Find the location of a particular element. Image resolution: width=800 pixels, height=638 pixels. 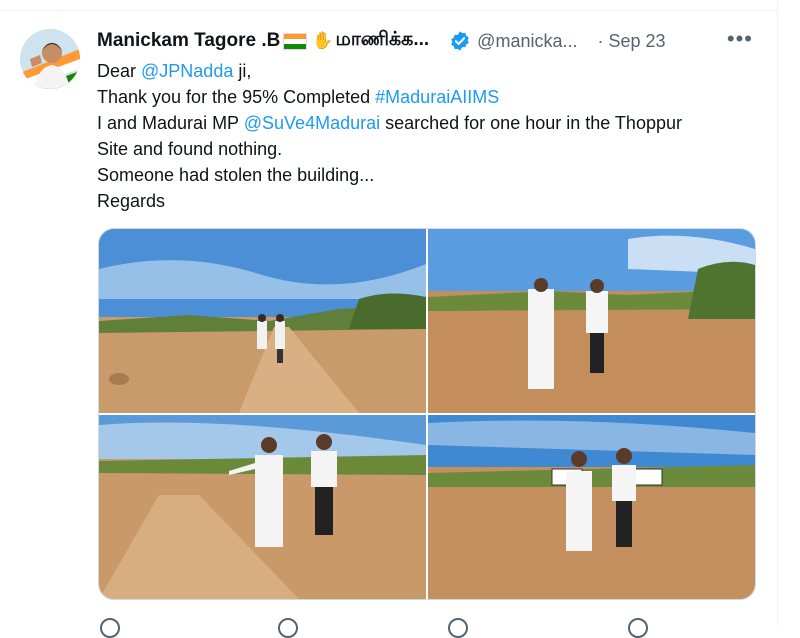

mention-link: @JPNadda is located at coordinates (187, 71).